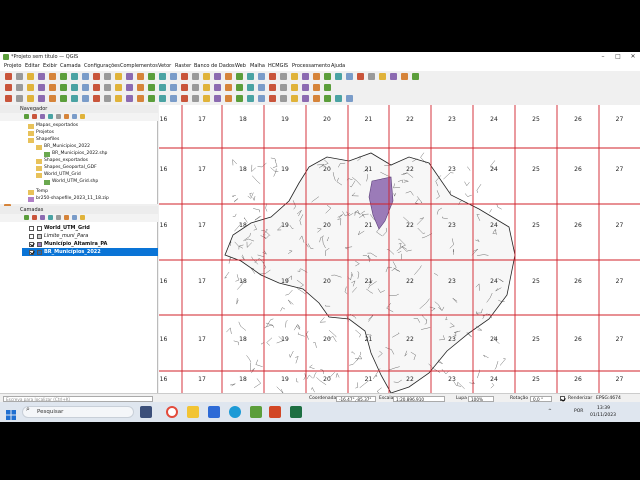  Describe the element at coordinates (66, 168) in the screenshot. I see `browser-item: Shapes_Geoportal_GDF` at that location.